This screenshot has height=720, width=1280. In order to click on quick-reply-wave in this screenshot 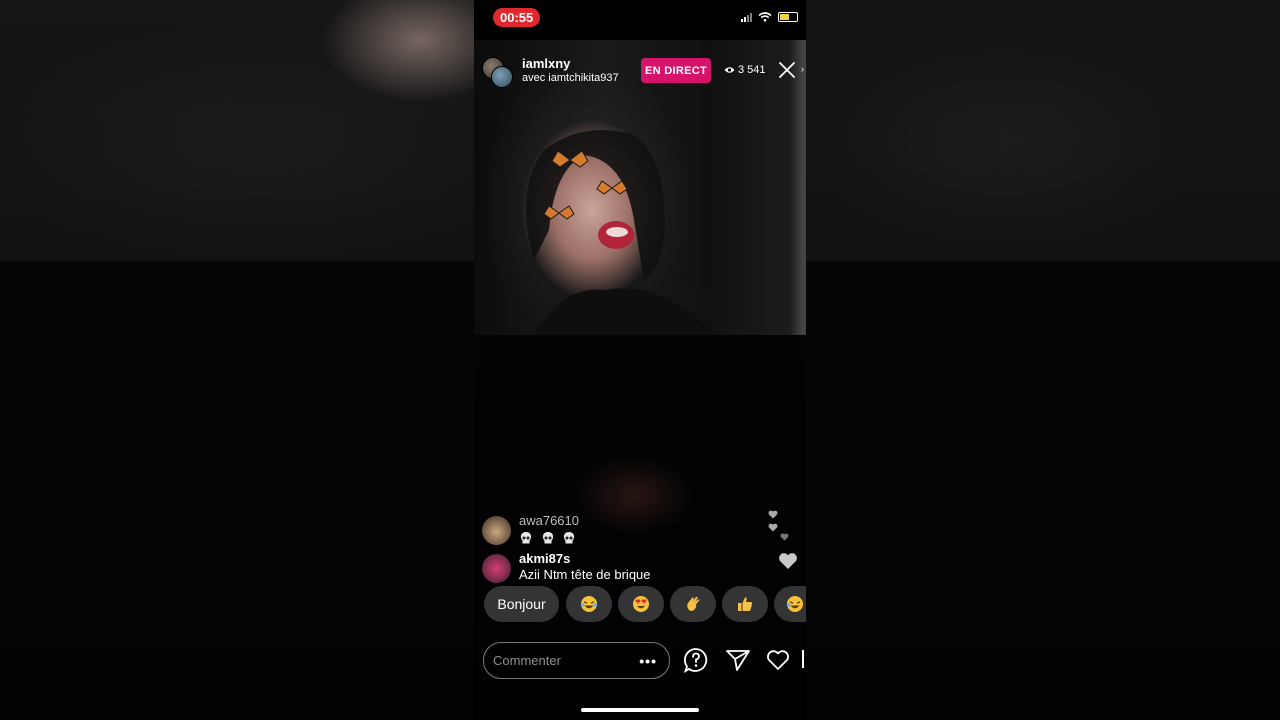, I will do `click(693, 604)`.